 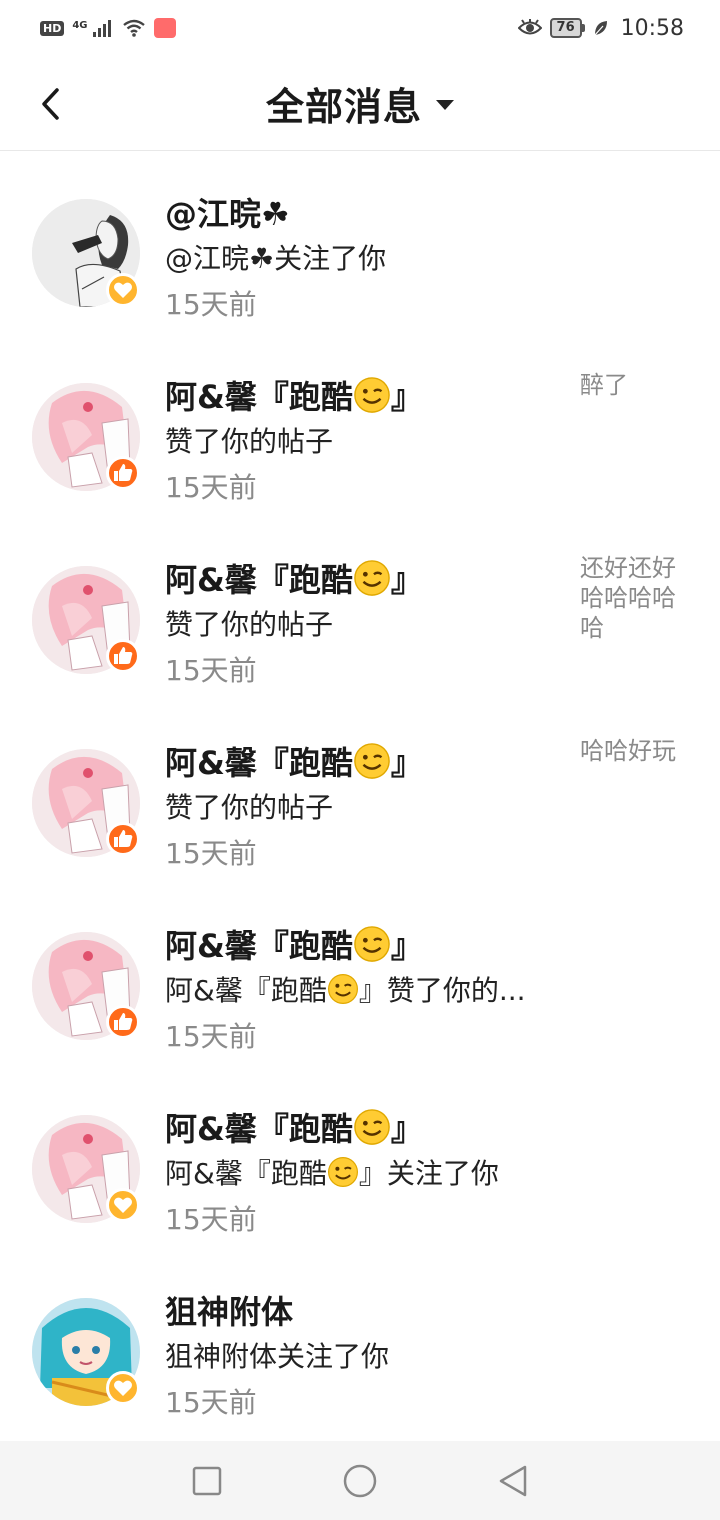 What do you see at coordinates (428, 1173) in the screenshot?
I see `description-text-end: 』关注了你` at bounding box center [428, 1173].